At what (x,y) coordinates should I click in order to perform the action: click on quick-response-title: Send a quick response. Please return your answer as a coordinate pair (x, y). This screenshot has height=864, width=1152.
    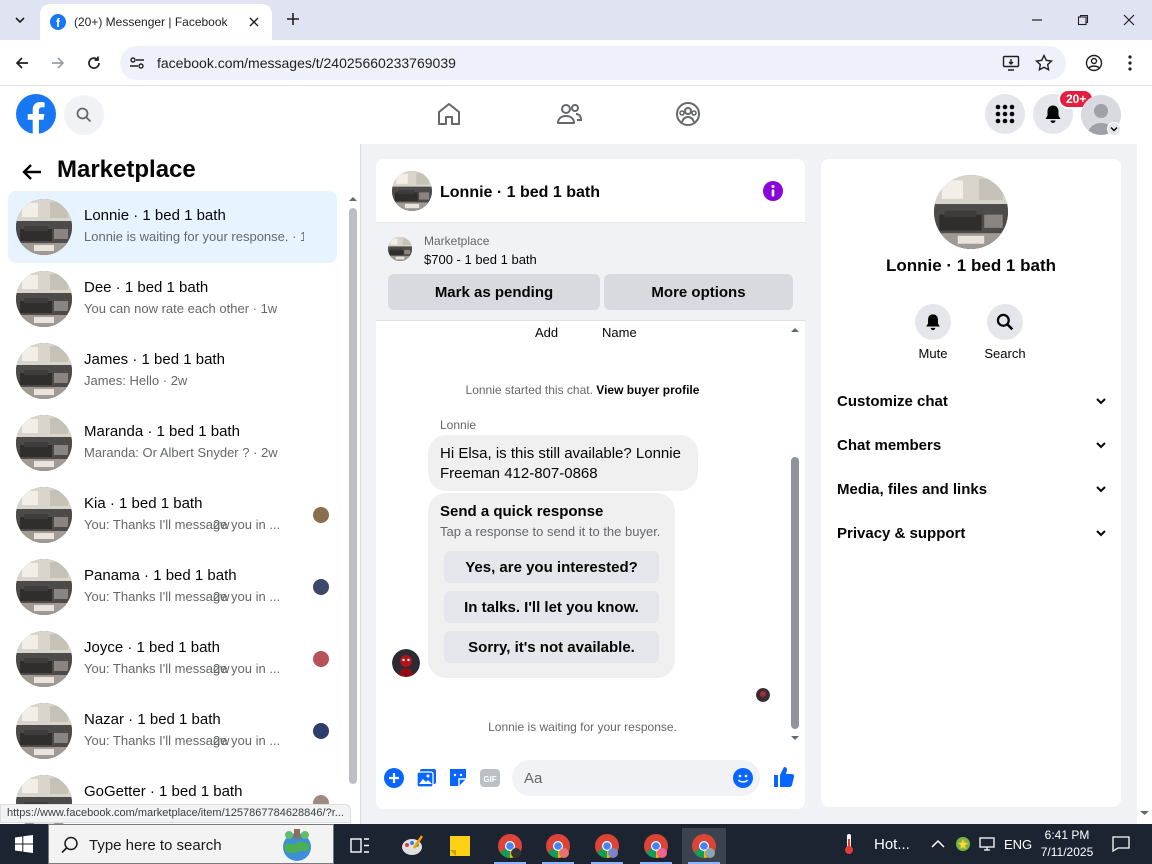
    Looking at the image, I should click on (522, 511).